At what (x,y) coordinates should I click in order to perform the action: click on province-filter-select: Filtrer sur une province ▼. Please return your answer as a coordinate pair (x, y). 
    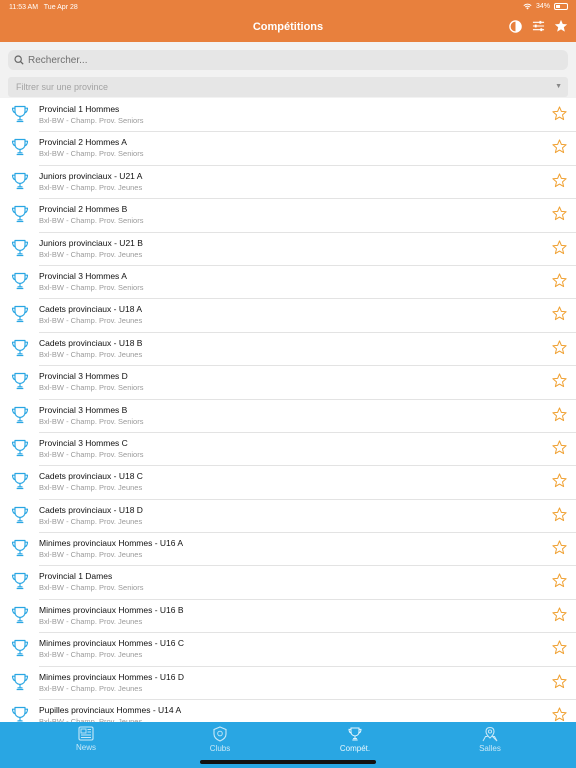
    Looking at the image, I should click on (288, 87).